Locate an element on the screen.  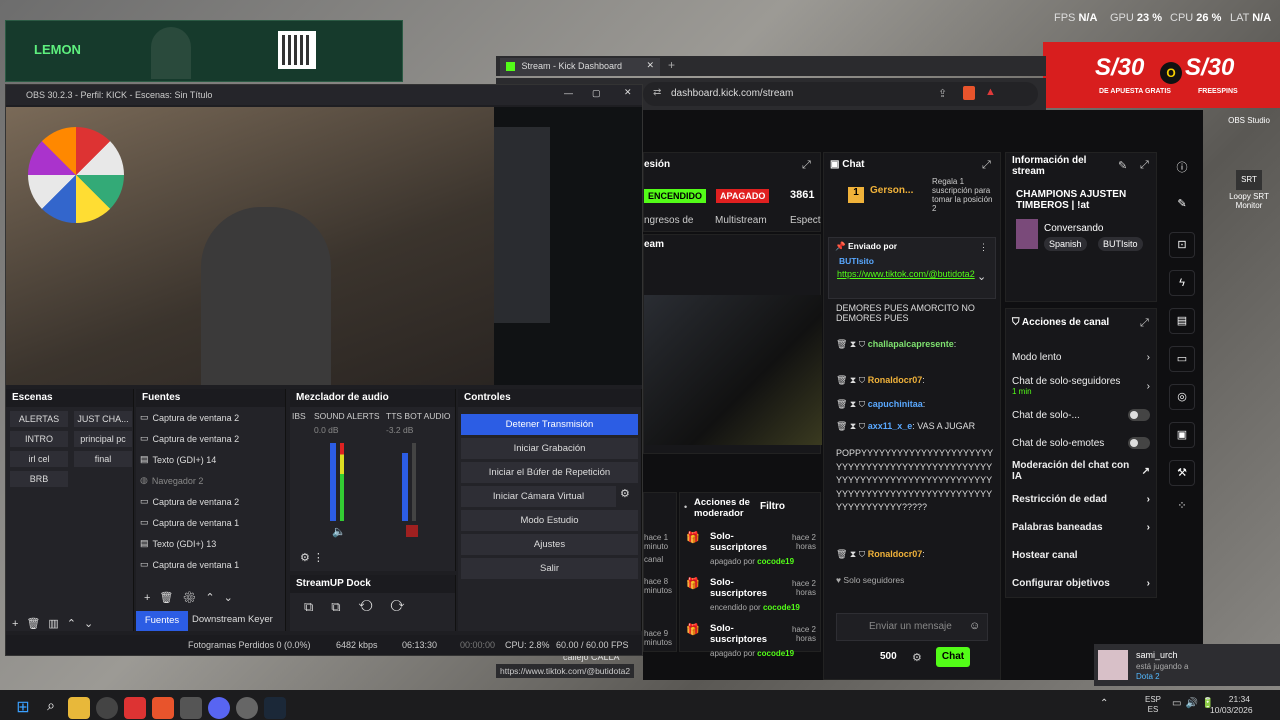
stop-stream-button: Detener Transmisión is located at coordinates (549, 424).